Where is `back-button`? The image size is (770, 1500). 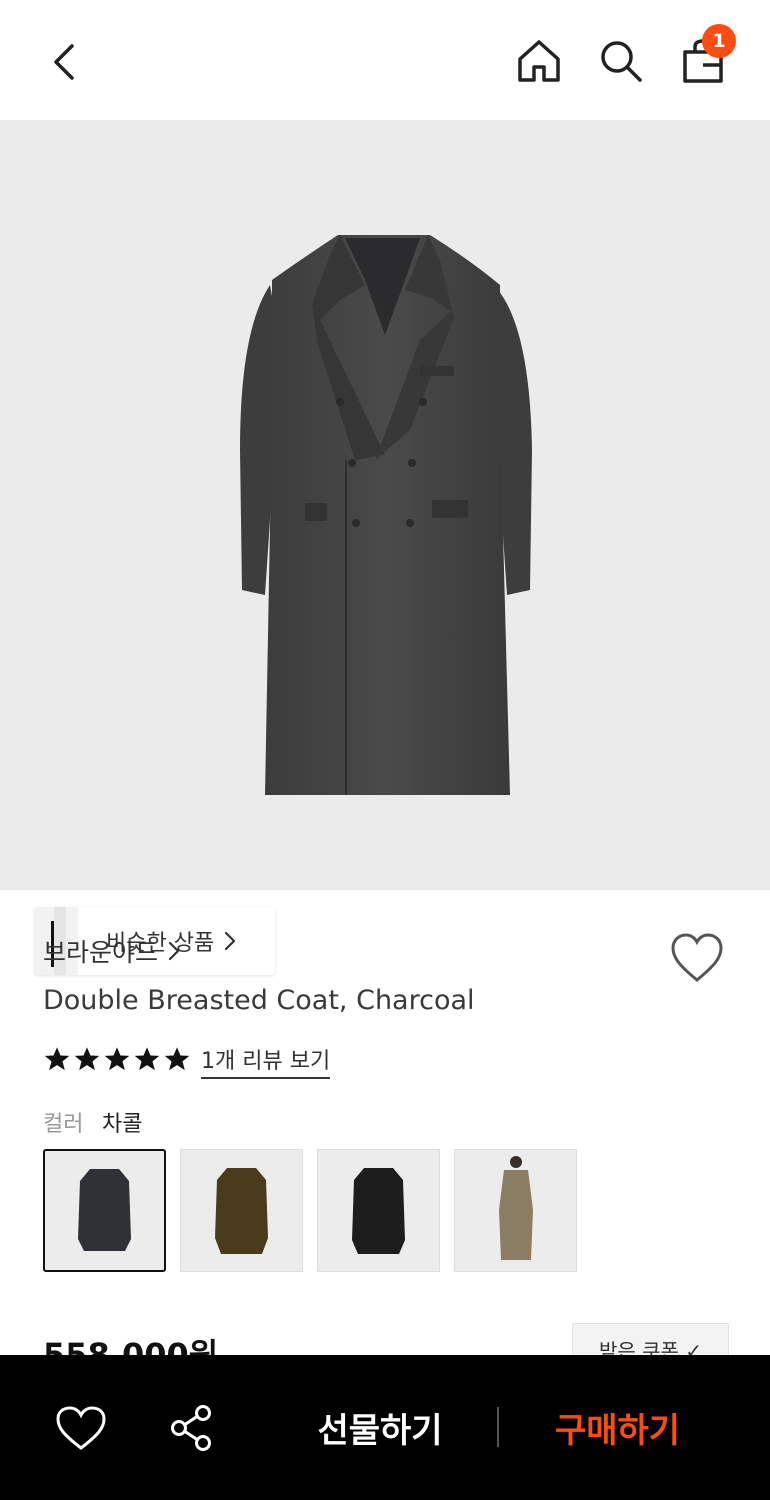
back-button is located at coordinates (63, 62).